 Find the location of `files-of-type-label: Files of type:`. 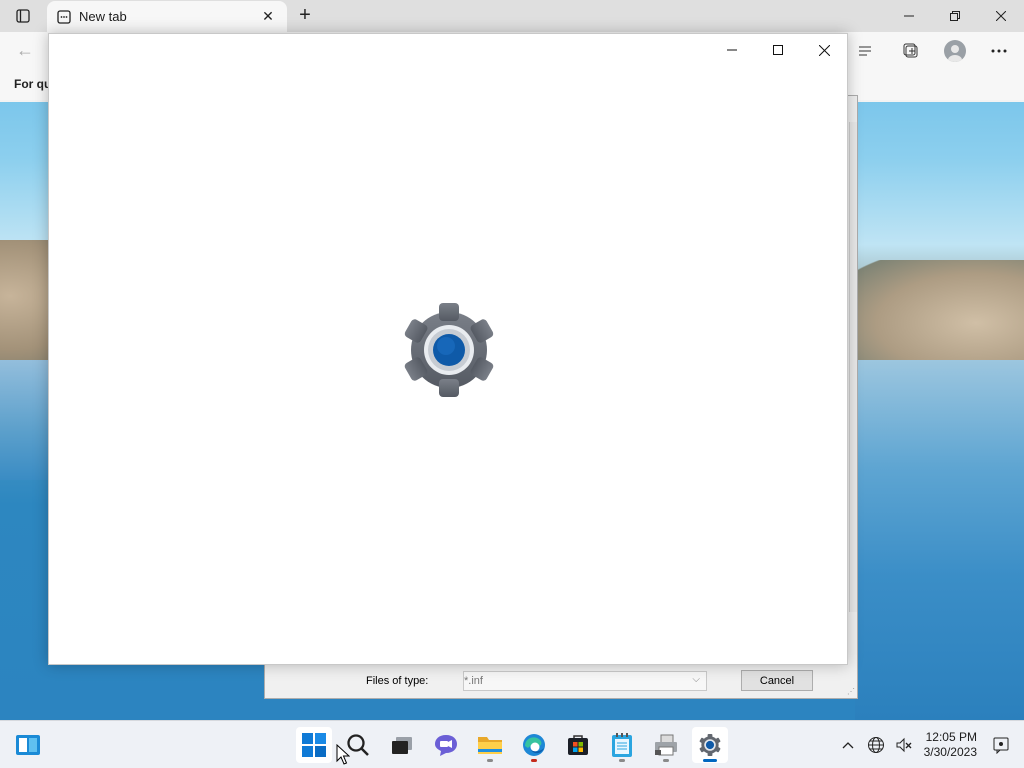

files-of-type-label: Files of type: is located at coordinates (397, 681).